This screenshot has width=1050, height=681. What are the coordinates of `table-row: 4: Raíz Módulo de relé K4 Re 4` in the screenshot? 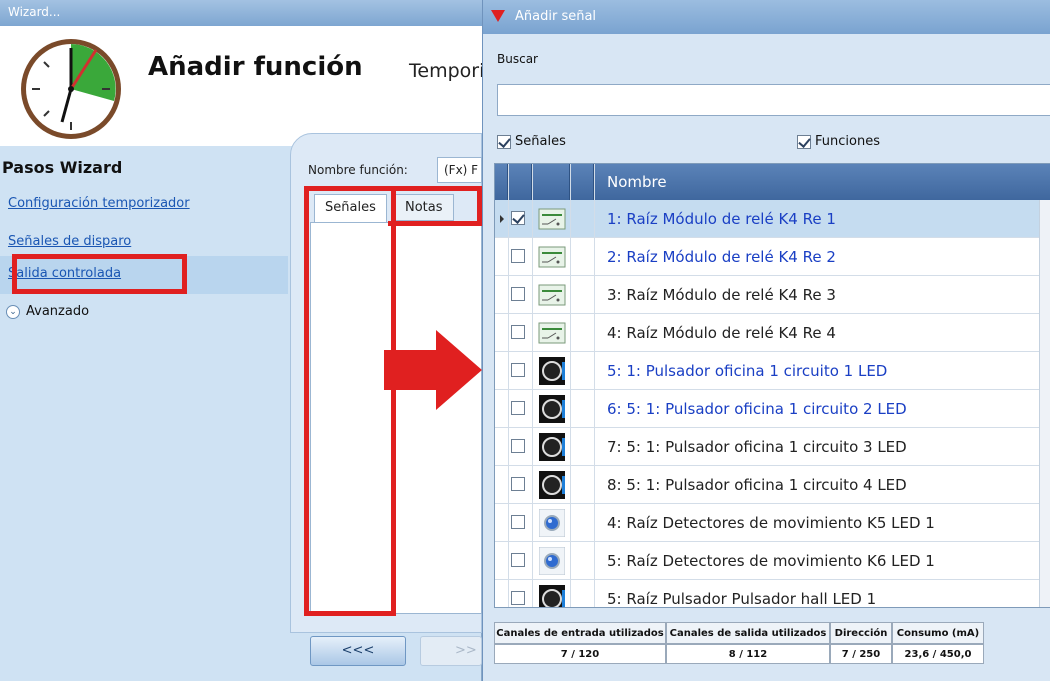 It's located at (772, 333).